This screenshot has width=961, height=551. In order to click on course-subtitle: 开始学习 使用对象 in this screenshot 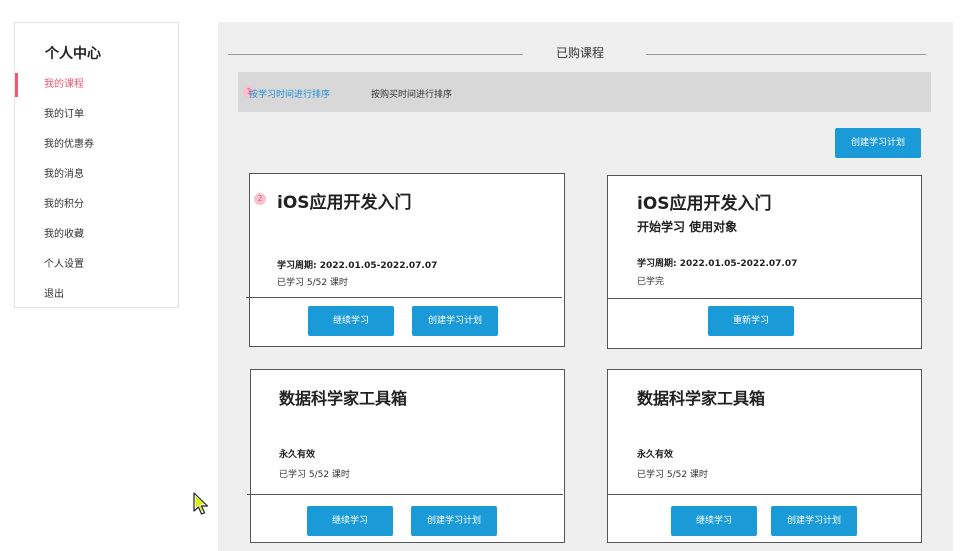, I will do `click(687, 227)`.